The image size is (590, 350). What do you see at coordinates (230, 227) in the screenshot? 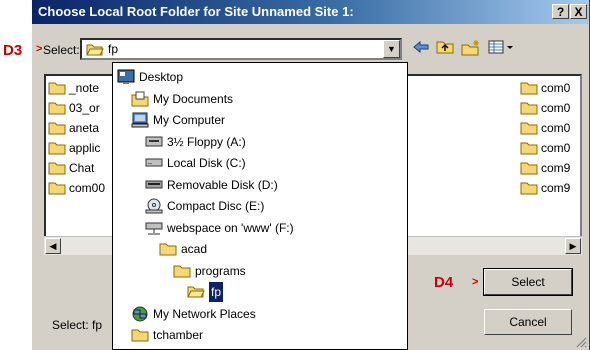
I see `dropdown-item-label: webspace on 'www' (F:)` at bounding box center [230, 227].